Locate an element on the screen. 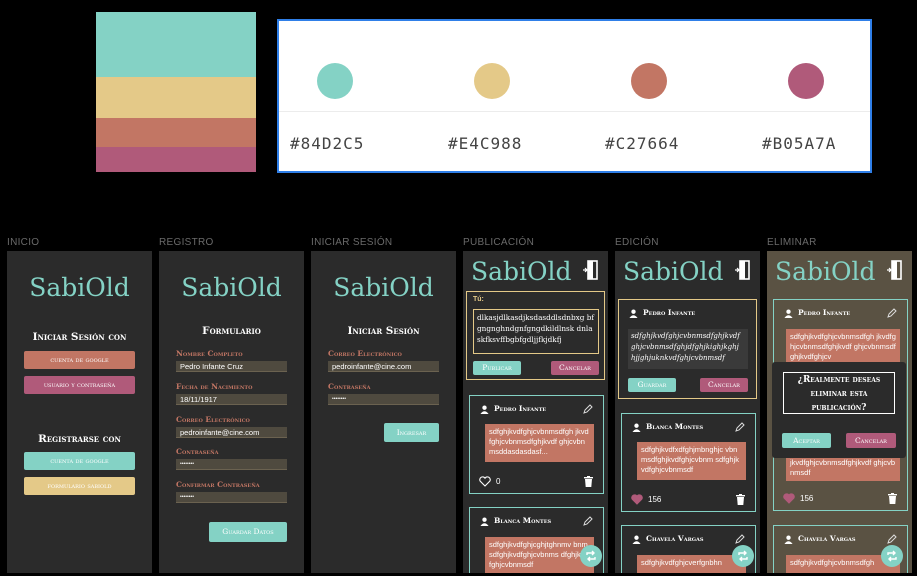  confirm-password-label: Confirmar Contraseña is located at coordinates (218, 484).